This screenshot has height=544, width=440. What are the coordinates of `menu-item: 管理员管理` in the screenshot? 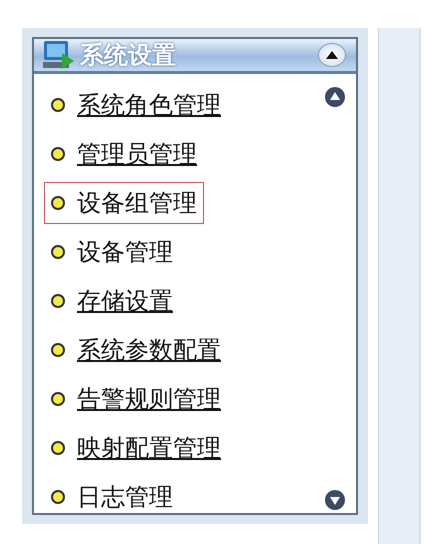 It's located at (124, 154).